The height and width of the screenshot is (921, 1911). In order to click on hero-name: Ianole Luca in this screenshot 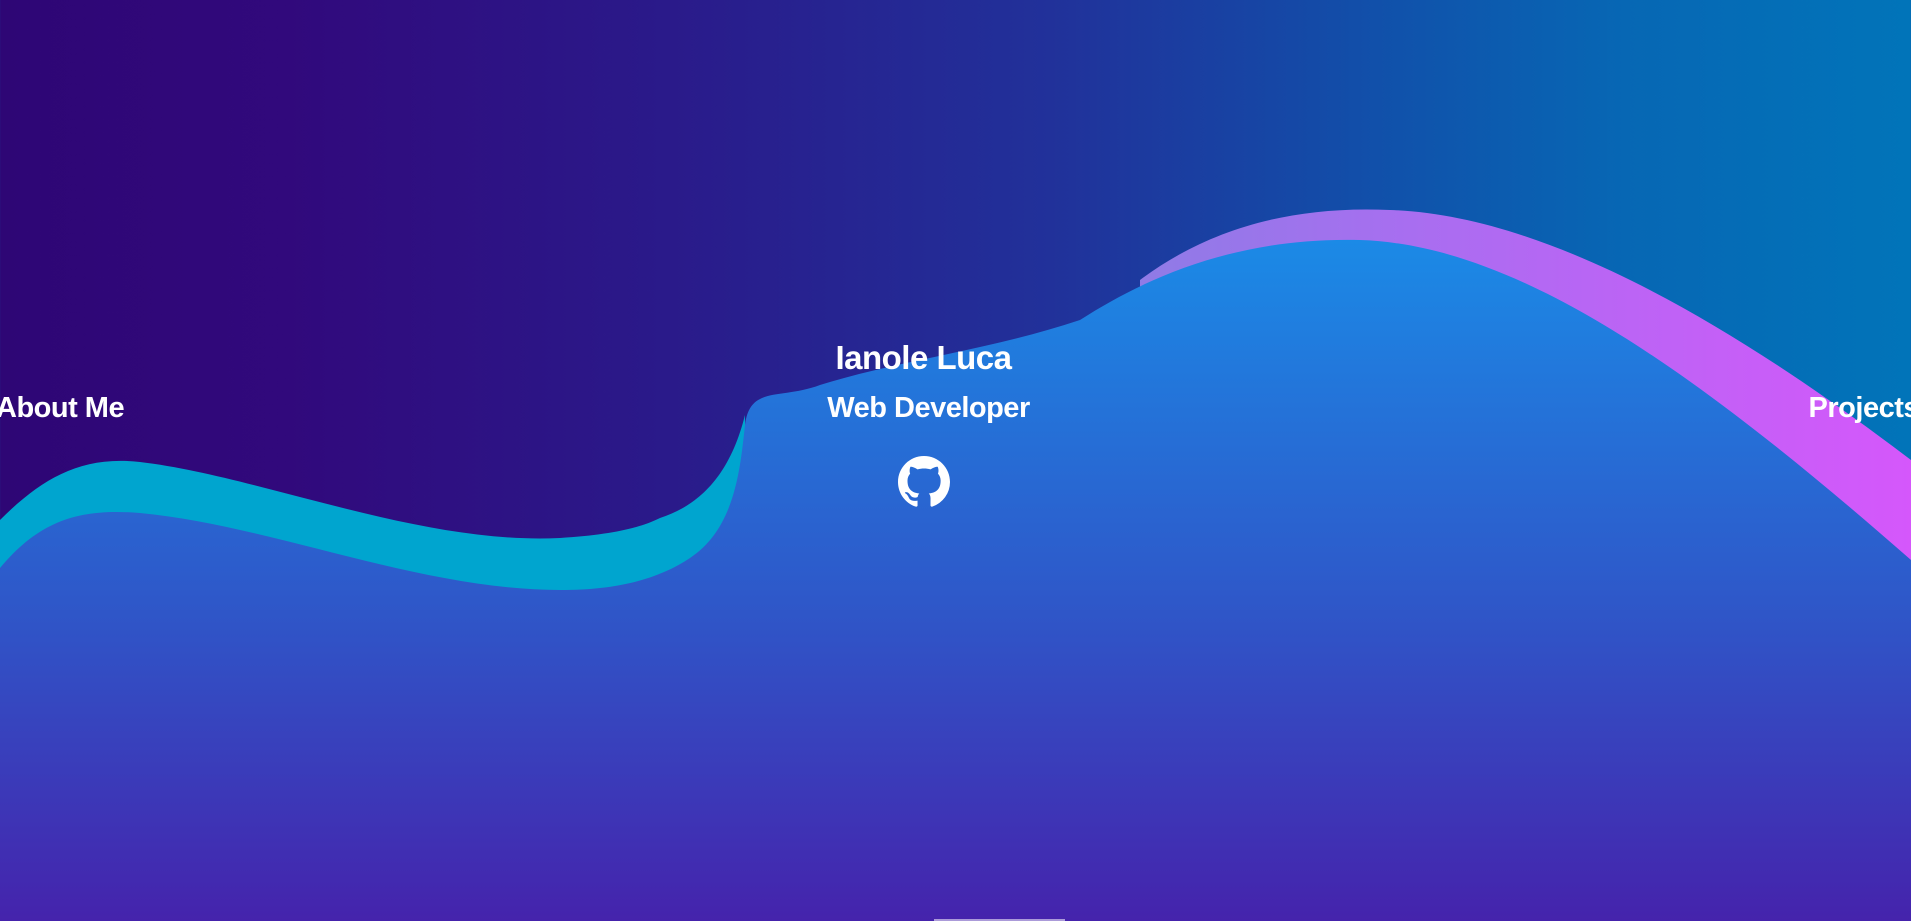, I will do `click(923, 357)`.